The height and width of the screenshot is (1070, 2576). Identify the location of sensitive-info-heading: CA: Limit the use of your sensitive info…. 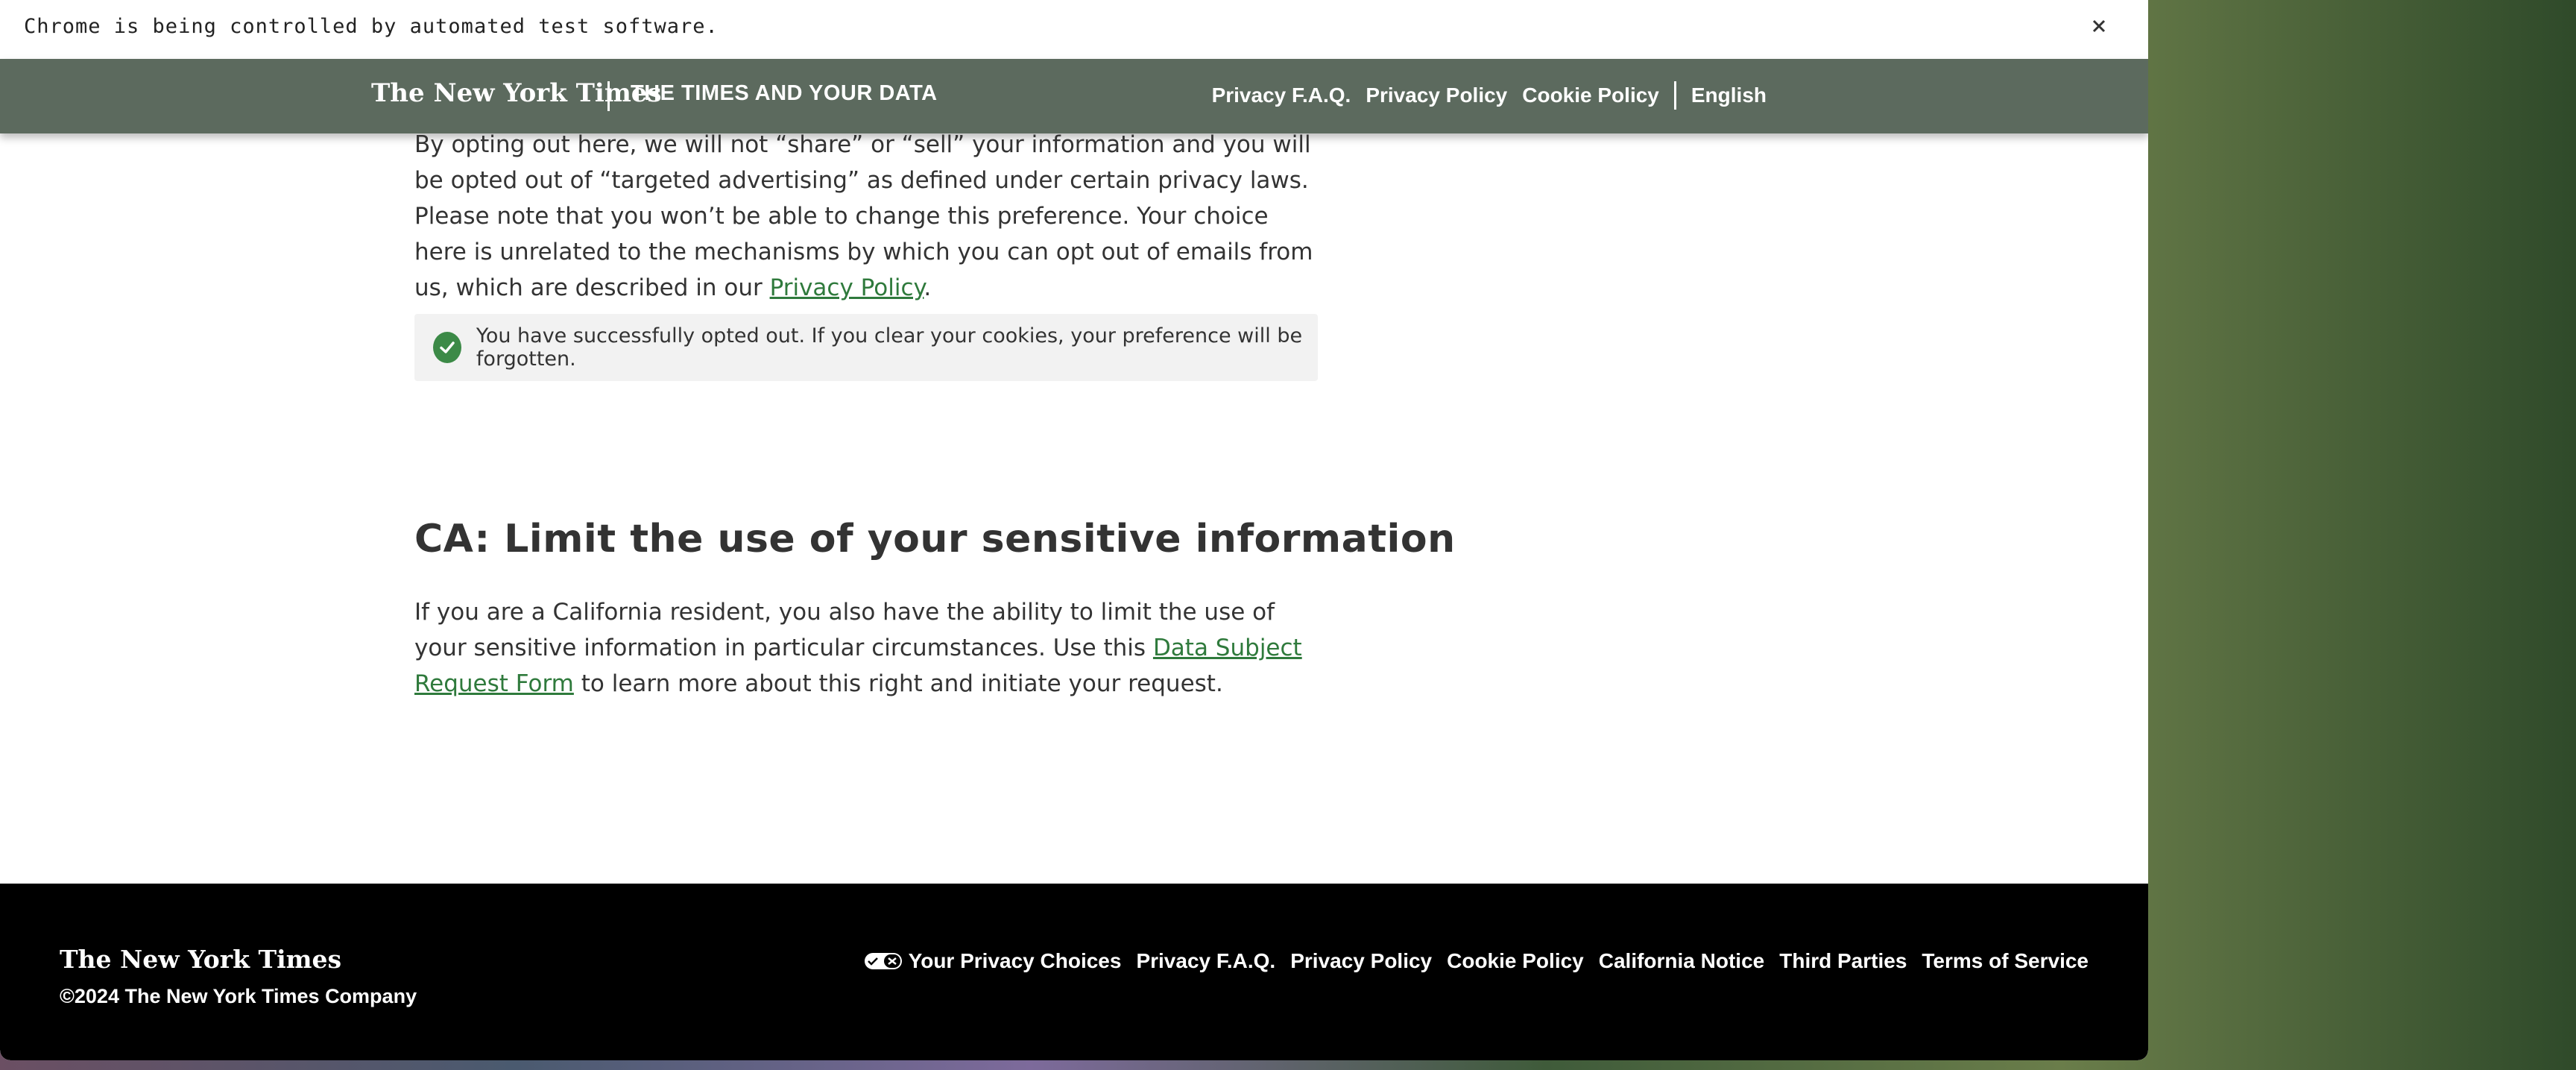
(935, 539).